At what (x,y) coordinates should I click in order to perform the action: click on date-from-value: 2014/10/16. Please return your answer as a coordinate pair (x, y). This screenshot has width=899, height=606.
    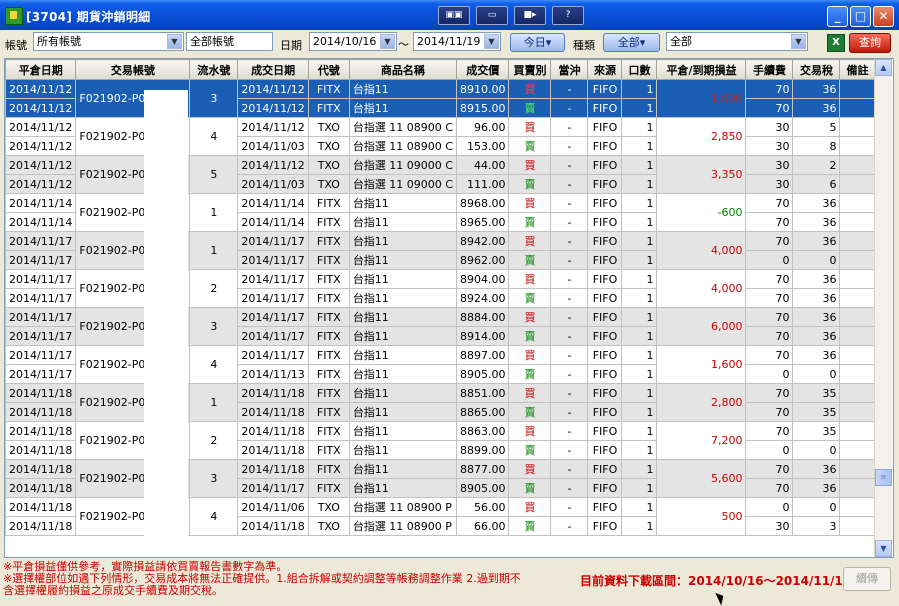
    Looking at the image, I should click on (345, 41).